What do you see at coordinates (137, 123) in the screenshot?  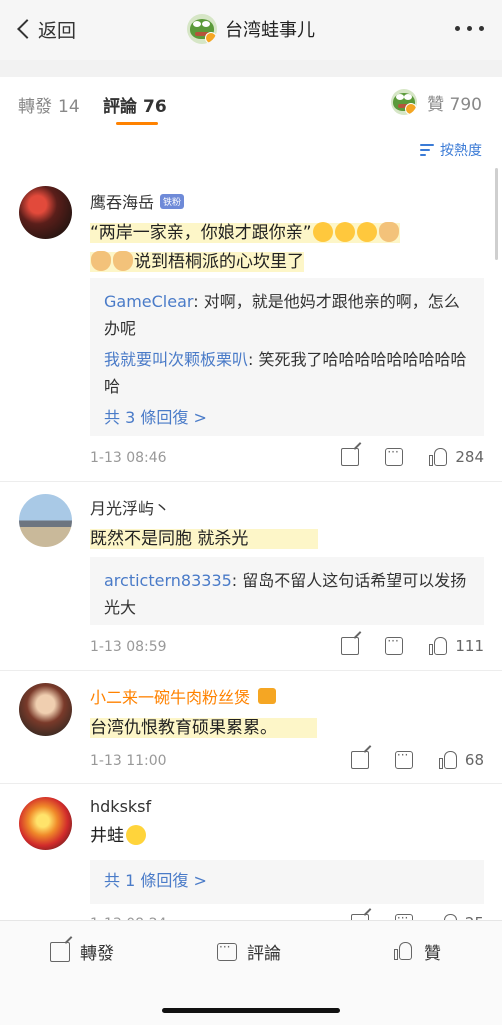 I see `active-tab-underline` at bounding box center [137, 123].